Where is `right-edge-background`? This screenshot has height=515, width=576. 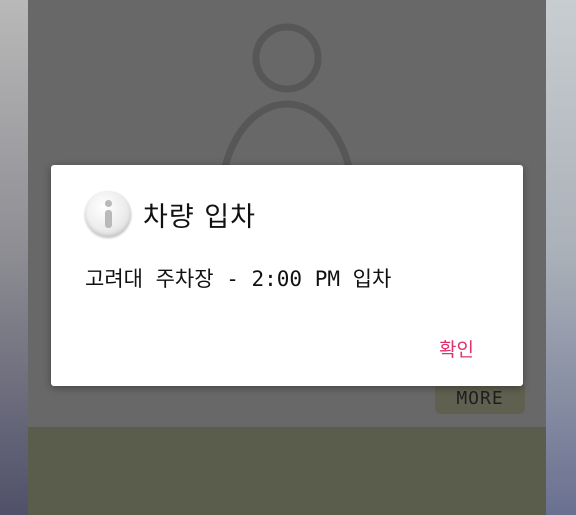
right-edge-background is located at coordinates (561, 257).